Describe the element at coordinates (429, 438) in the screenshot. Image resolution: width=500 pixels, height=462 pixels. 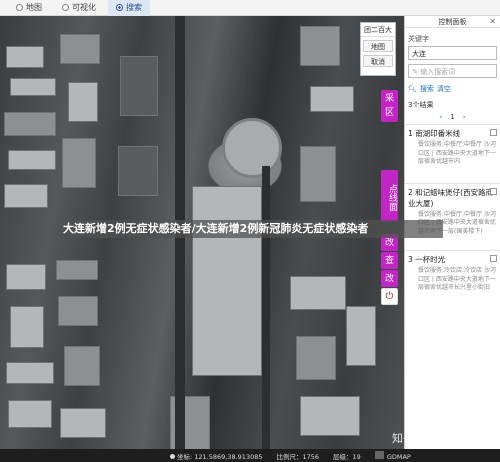
I see `watermark: 知乎 @xomap` at that location.